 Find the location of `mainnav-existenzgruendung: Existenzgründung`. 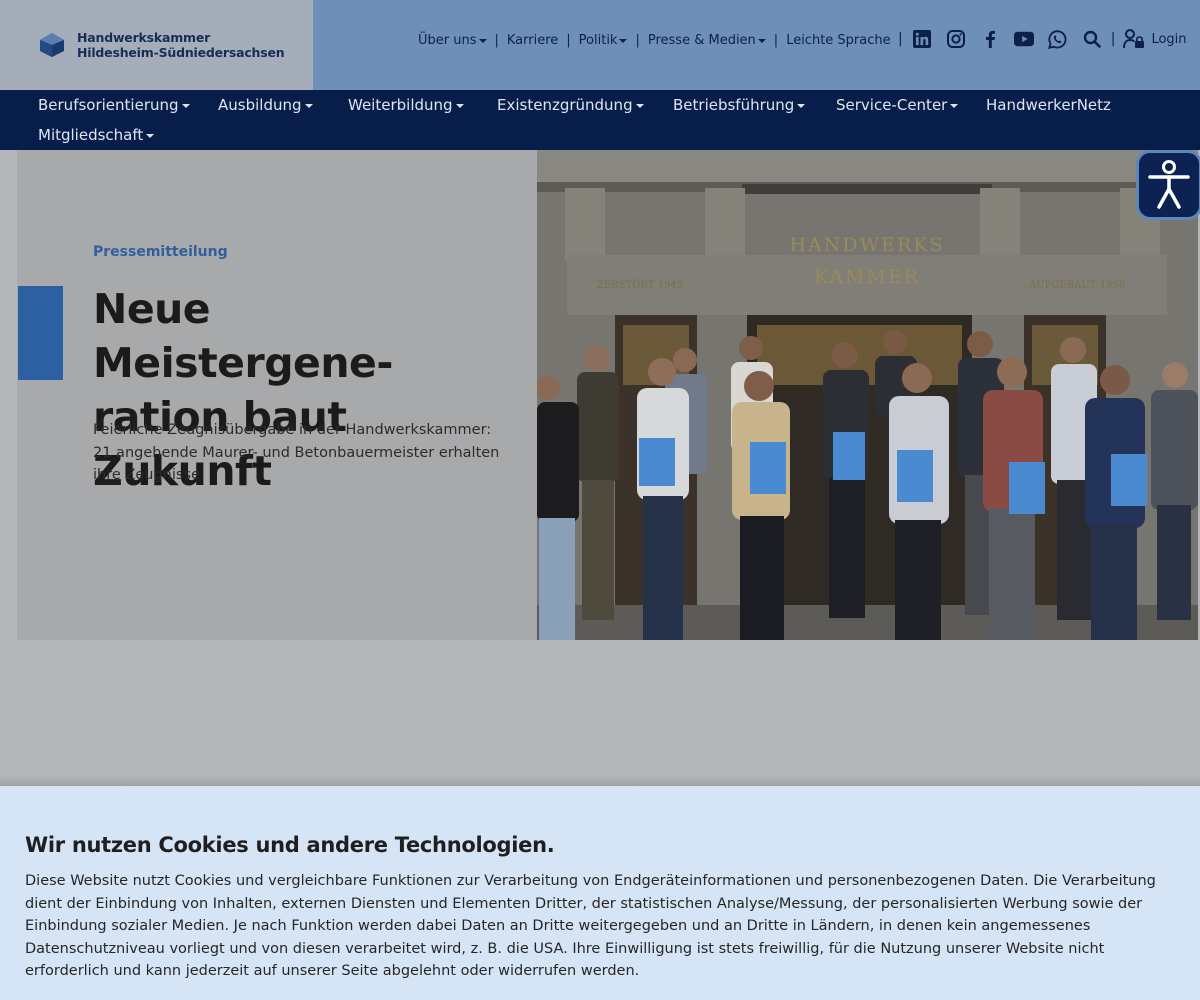

mainnav-existenzgruendung: Existenzgründung is located at coordinates (570, 105).